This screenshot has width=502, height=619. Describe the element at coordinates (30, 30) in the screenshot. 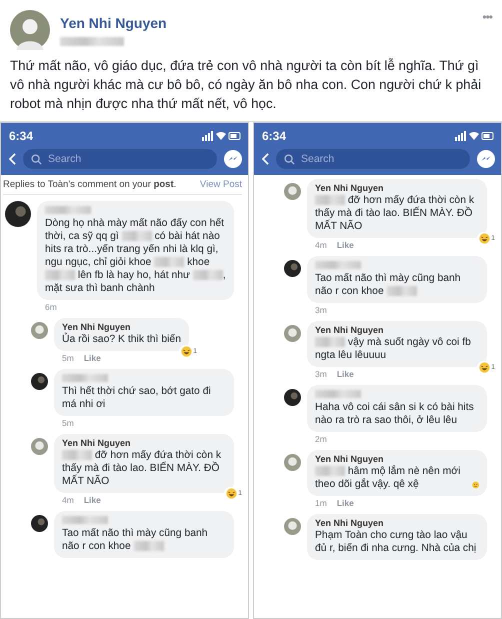

I see `avatar` at that location.